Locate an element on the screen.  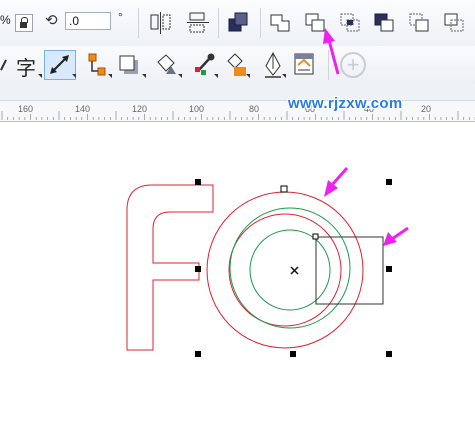
back-minus-front-button is located at coordinates (455, 23).